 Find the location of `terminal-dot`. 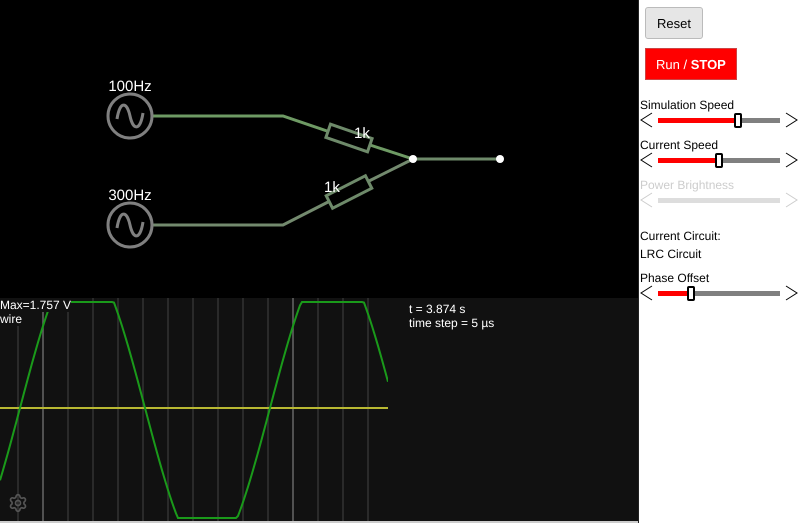

terminal-dot is located at coordinates (500, 159).